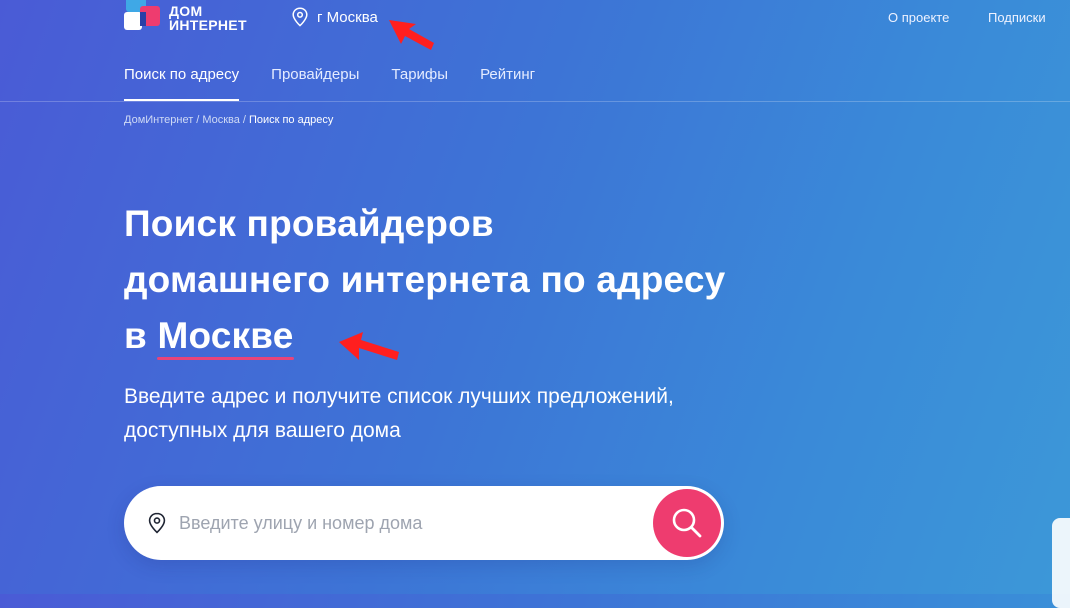 The height and width of the screenshot is (608, 1070). Describe the element at coordinates (918, 17) in the screenshot. I see `about-link: О проекте` at that location.